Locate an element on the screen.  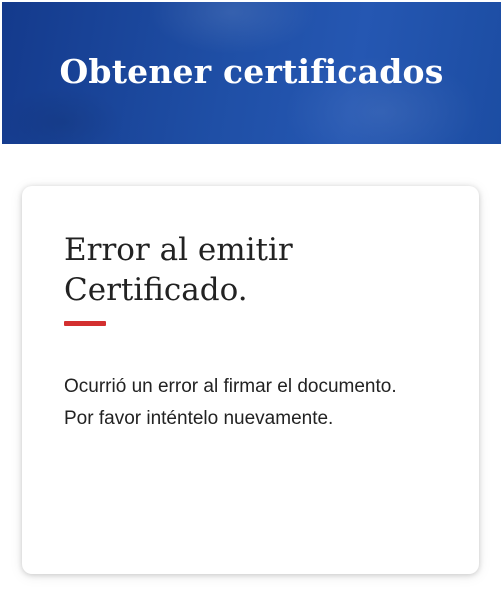
error-title: Error al emitir Certificado. is located at coordinates (178, 270).